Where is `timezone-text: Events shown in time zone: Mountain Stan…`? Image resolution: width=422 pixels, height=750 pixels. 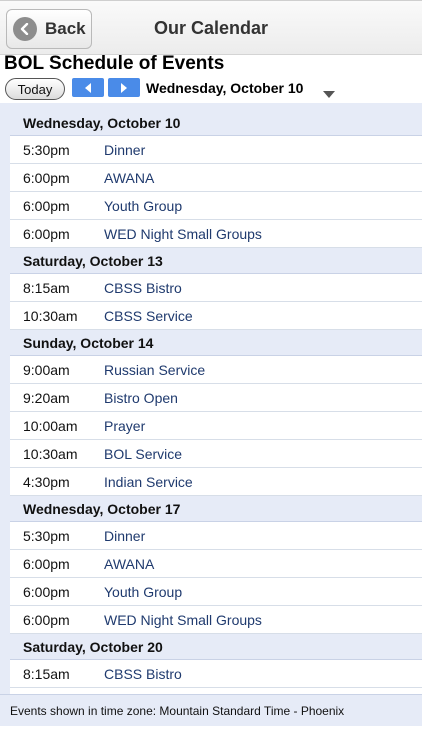
timezone-text: Events shown in time zone: Mountain Stan… is located at coordinates (177, 710).